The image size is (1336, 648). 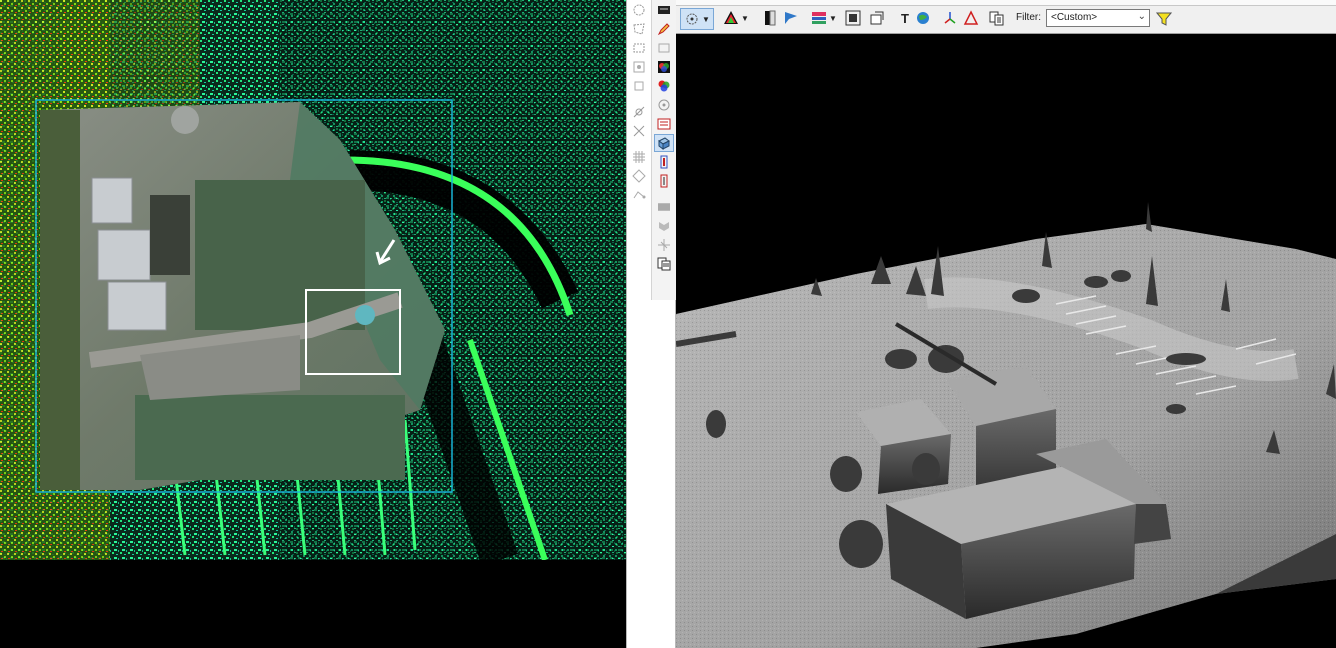 What do you see at coordinates (664, 10) in the screenshot?
I see `display-icon` at bounding box center [664, 10].